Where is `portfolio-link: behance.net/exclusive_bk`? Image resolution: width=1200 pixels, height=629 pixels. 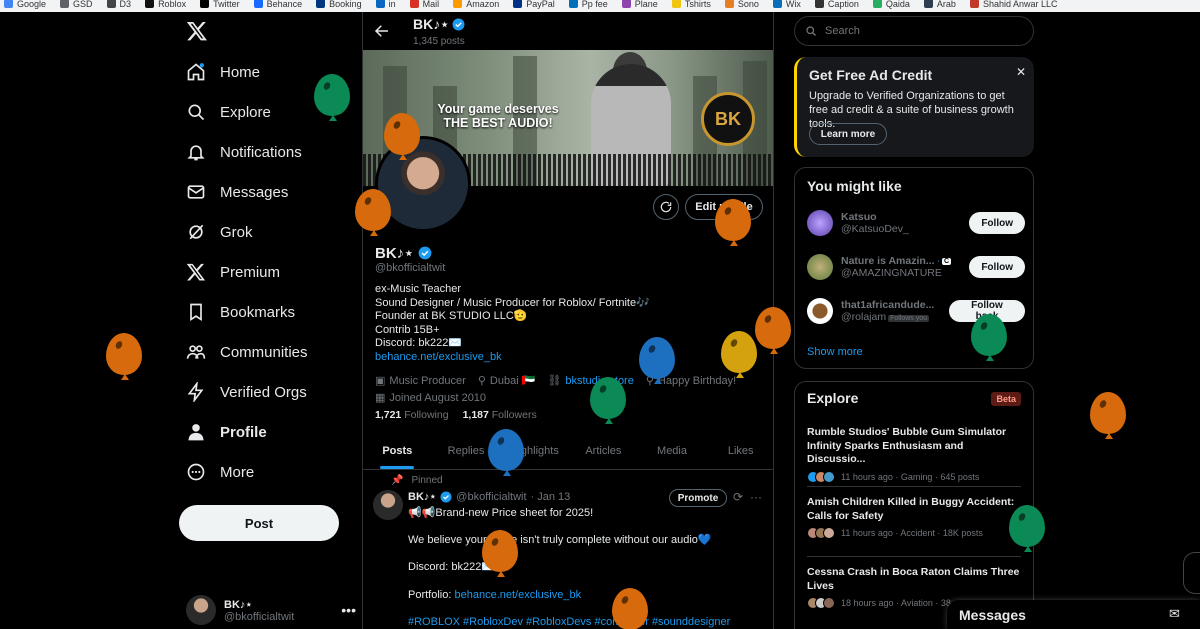
portfolio-link: behance.net/exclusive_bk is located at coordinates (517, 595).